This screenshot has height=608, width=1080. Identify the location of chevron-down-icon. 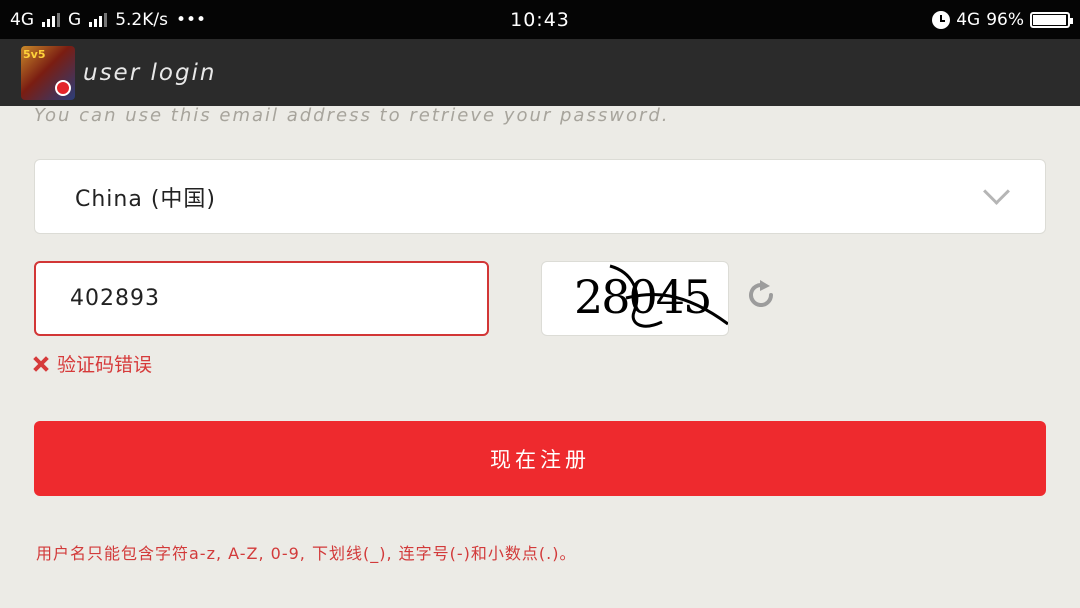
(996, 197).